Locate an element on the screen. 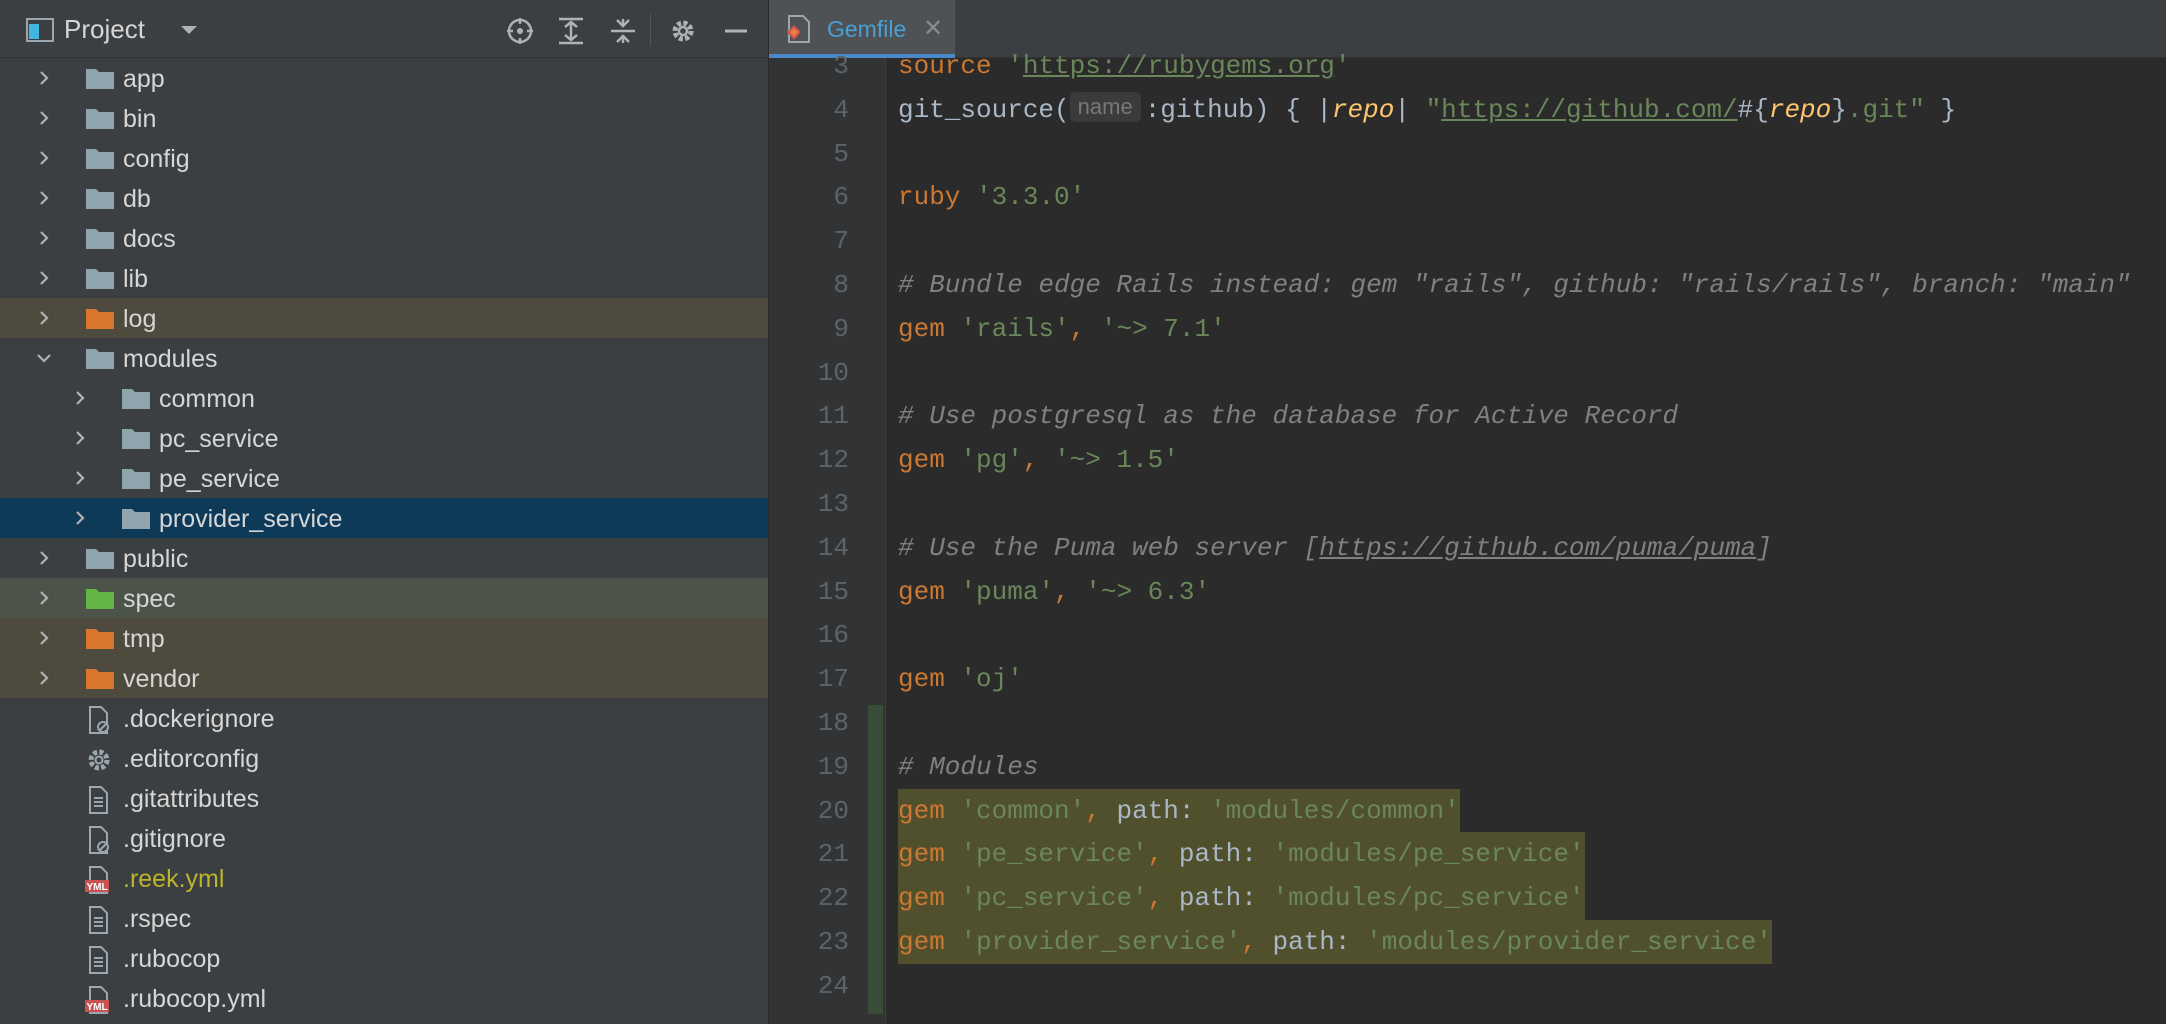 The width and height of the screenshot is (2166, 1024). tree-item-rubocop: .rubocop is located at coordinates (384, 958).